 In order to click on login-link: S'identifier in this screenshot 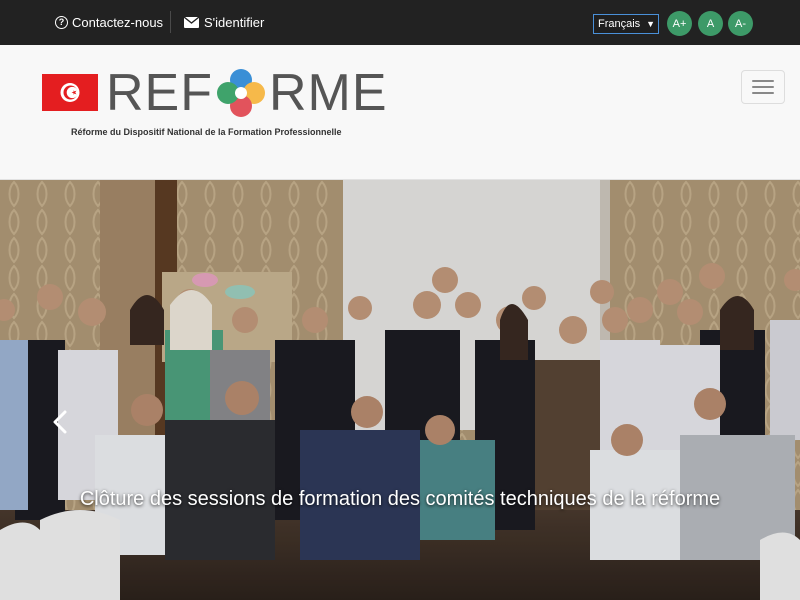, I will do `click(224, 22)`.